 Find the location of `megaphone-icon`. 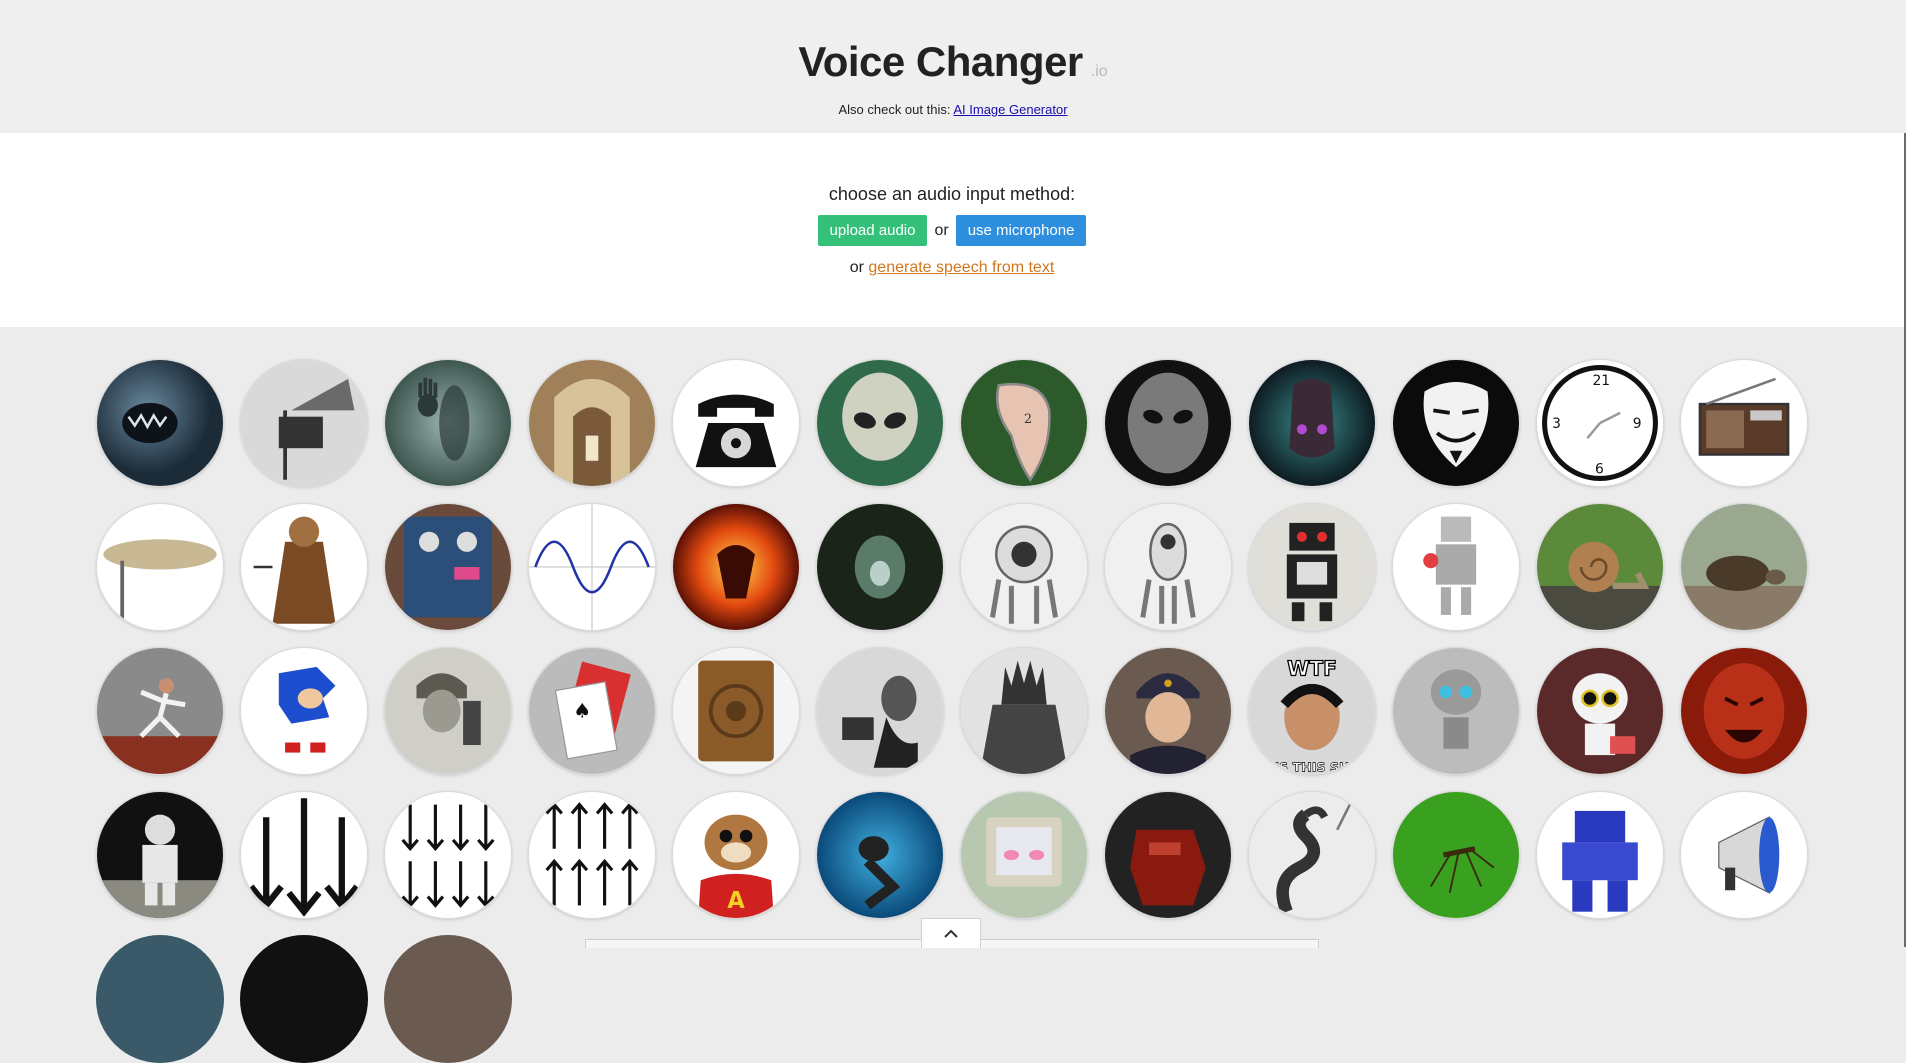

megaphone-icon is located at coordinates (1744, 855).